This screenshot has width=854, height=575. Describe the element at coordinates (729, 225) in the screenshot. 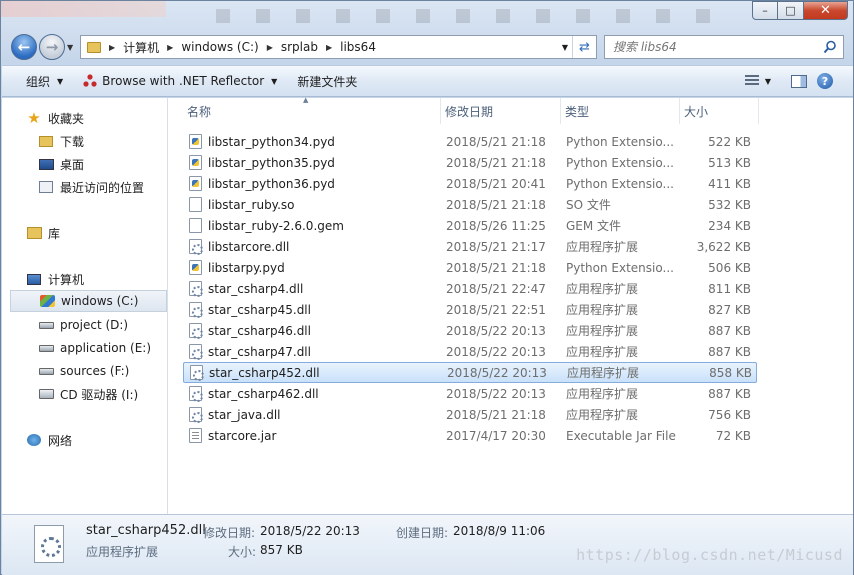

I see `file-size: 234 KB` at that location.